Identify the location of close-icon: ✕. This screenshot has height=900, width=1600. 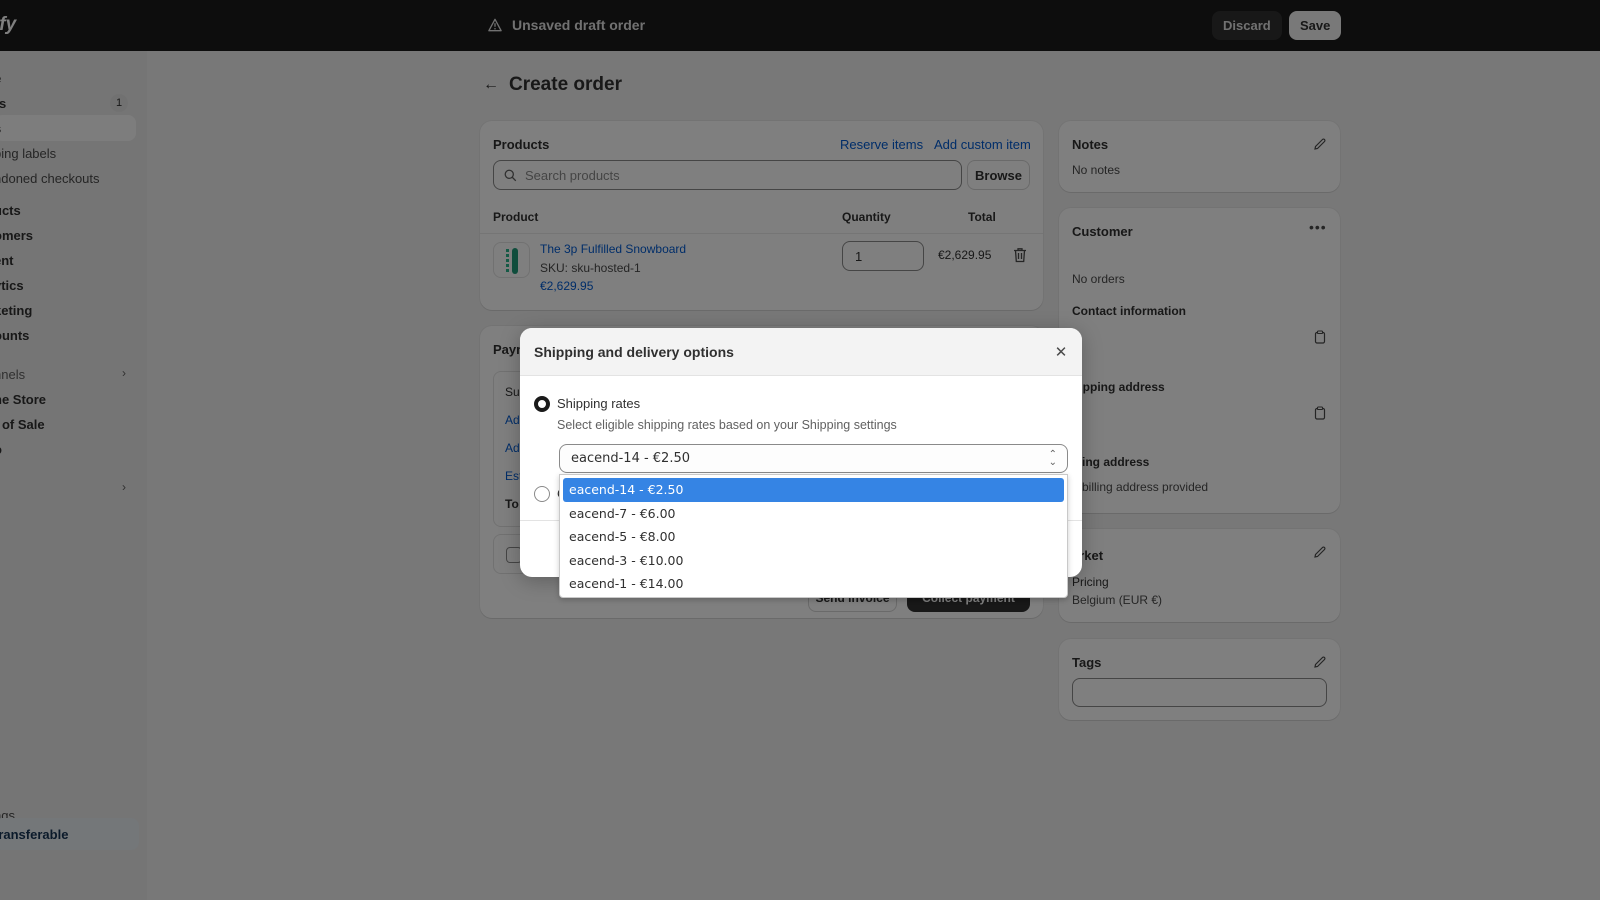
(1061, 352).